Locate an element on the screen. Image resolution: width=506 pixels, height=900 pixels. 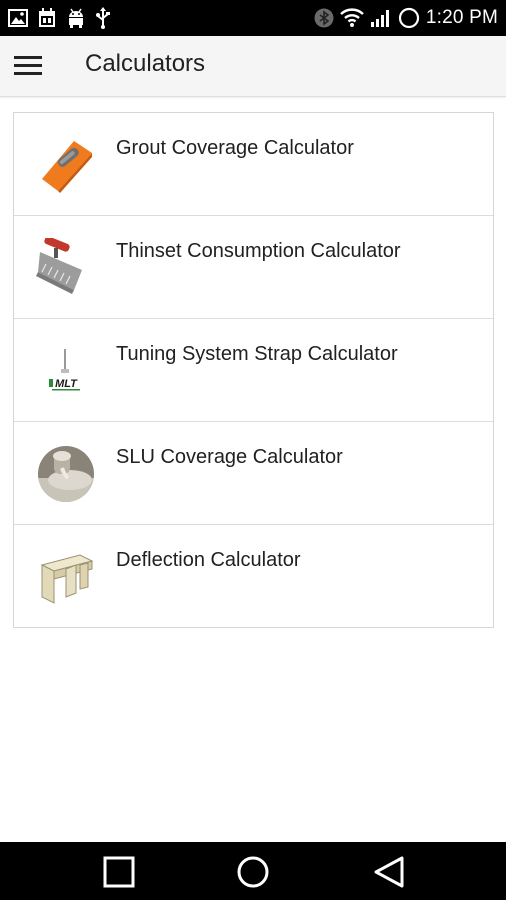
notched-trowel-icon is located at coordinates (66, 268).